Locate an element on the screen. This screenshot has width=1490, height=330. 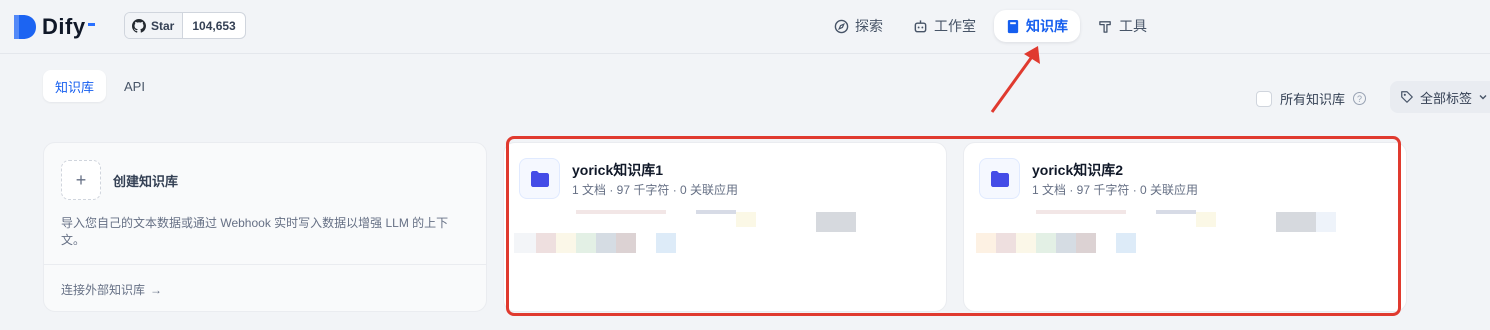
hammer-icon is located at coordinates (1105, 26).